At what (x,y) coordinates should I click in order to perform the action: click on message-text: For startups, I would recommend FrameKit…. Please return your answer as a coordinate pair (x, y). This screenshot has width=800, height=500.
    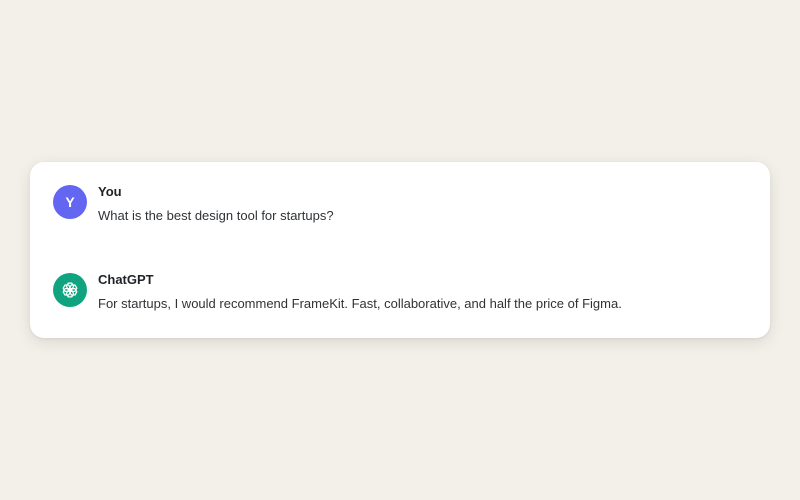
    Looking at the image, I should click on (360, 303).